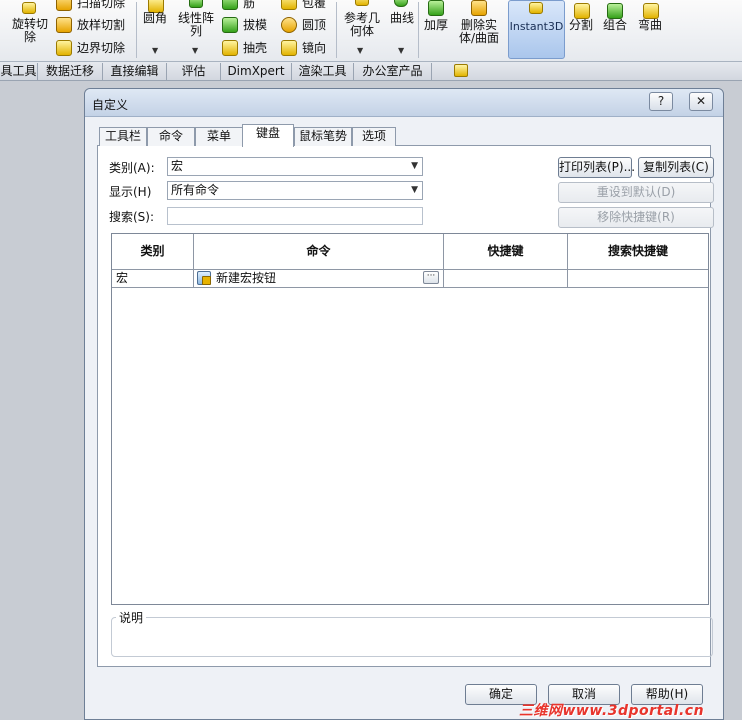  I want to click on tab-options: 选项, so click(374, 136).